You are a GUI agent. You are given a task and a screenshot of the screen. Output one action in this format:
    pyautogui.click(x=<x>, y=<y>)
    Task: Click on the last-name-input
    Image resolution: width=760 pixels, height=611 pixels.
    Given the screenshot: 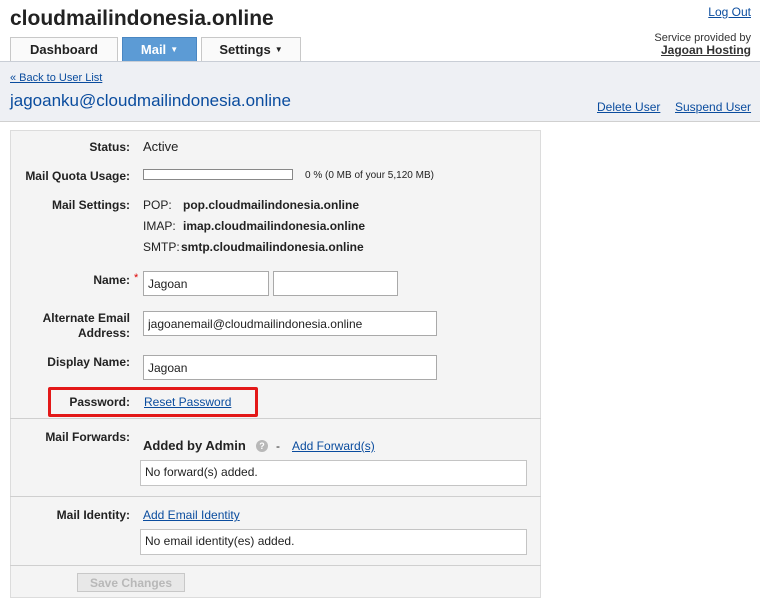 What is the action you would take?
    pyautogui.click(x=335, y=283)
    